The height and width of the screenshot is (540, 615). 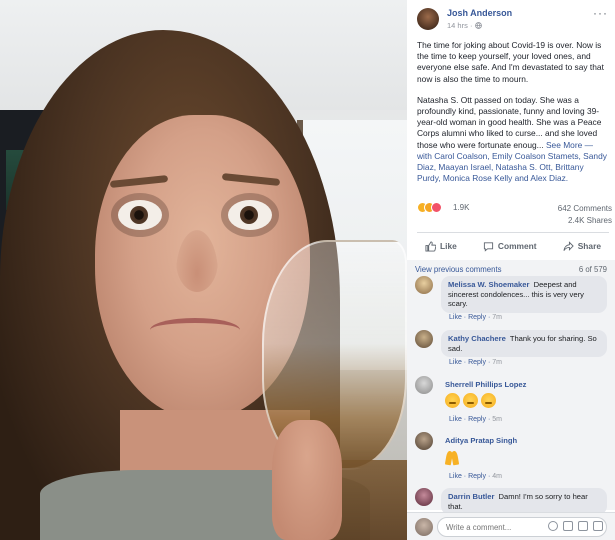 I want to click on gif-icon, so click(x=583, y=526).